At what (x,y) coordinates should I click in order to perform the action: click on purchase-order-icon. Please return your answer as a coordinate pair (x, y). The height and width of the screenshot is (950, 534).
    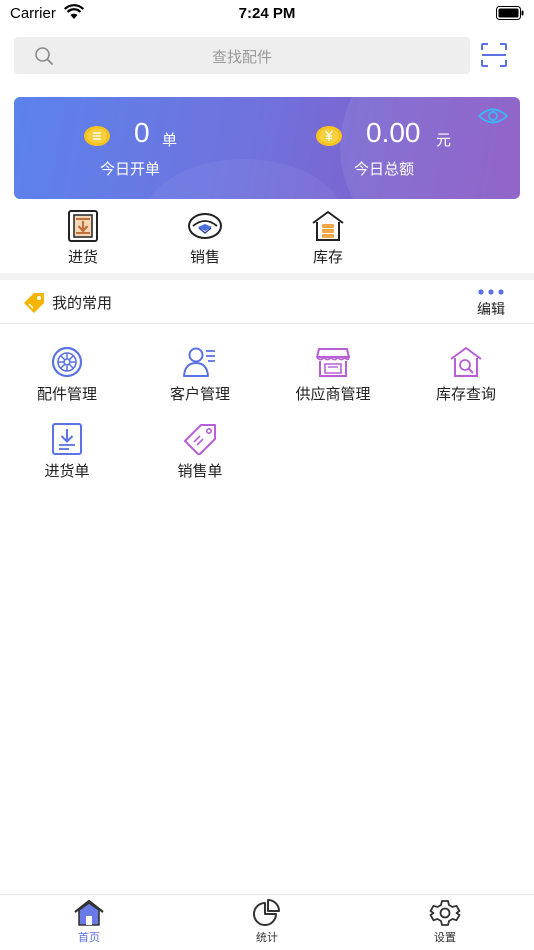
    Looking at the image, I should click on (67, 439).